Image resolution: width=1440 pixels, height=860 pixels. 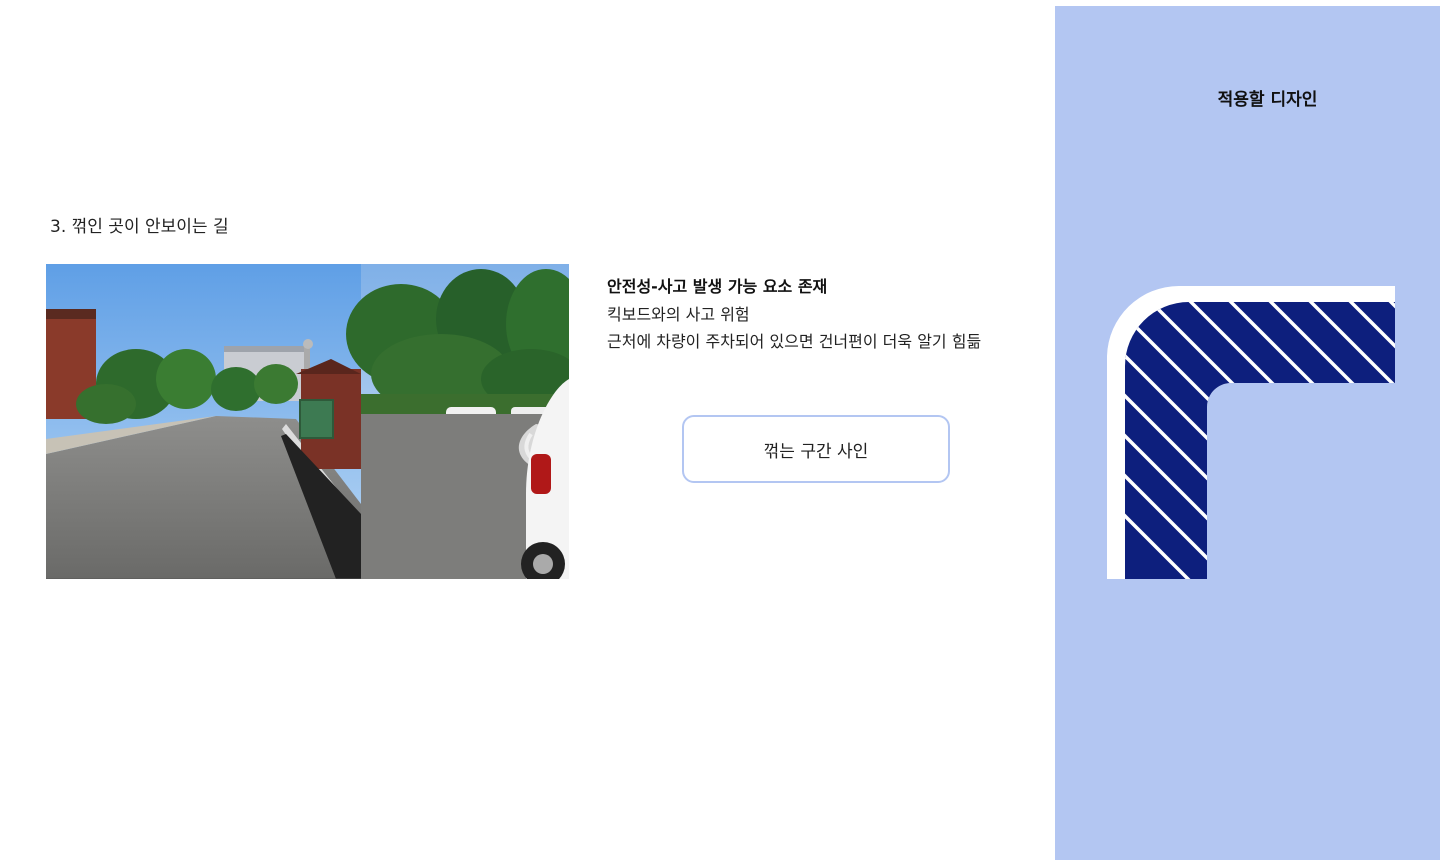 I want to click on parking-lot-photo, so click(x=457, y=421).